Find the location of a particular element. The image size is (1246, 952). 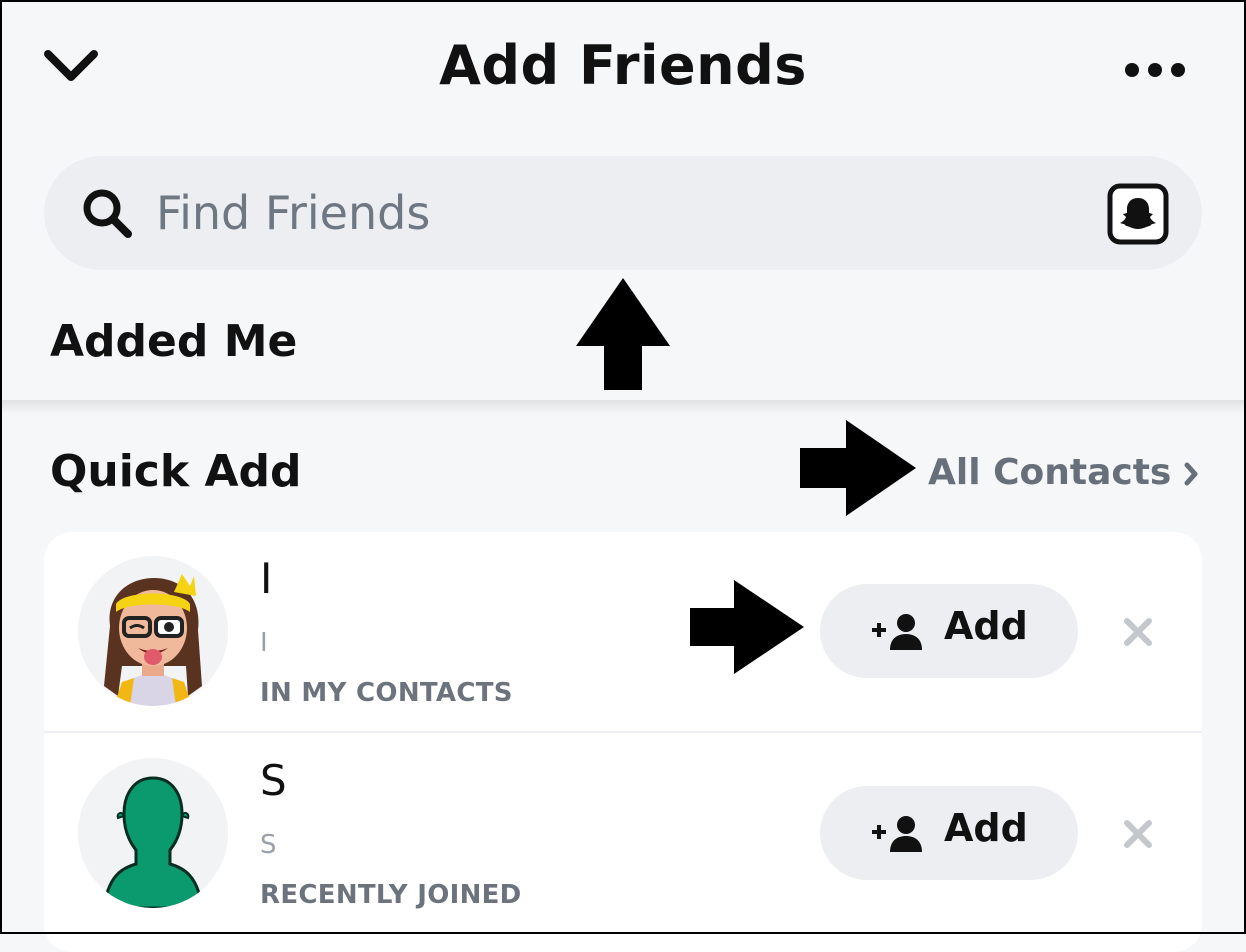

friend-username: I is located at coordinates (264, 643).